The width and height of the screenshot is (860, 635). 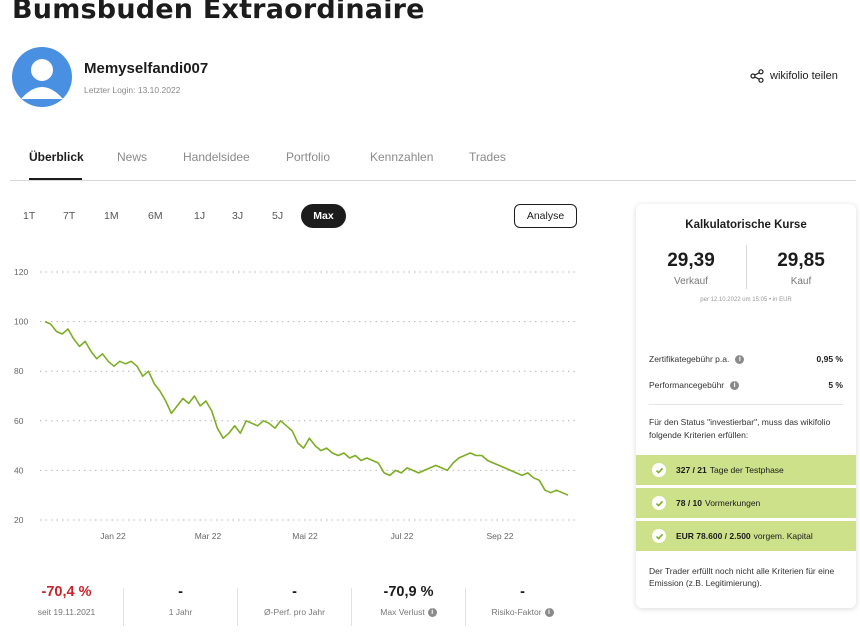 I want to click on sell-price-label: Verkauf, so click(x=691, y=281).